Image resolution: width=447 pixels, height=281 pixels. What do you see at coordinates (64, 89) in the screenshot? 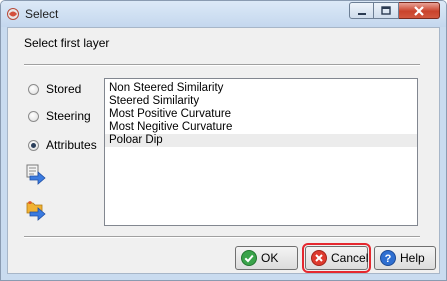
I see `radio-stored-label: Stored` at bounding box center [64, 89].